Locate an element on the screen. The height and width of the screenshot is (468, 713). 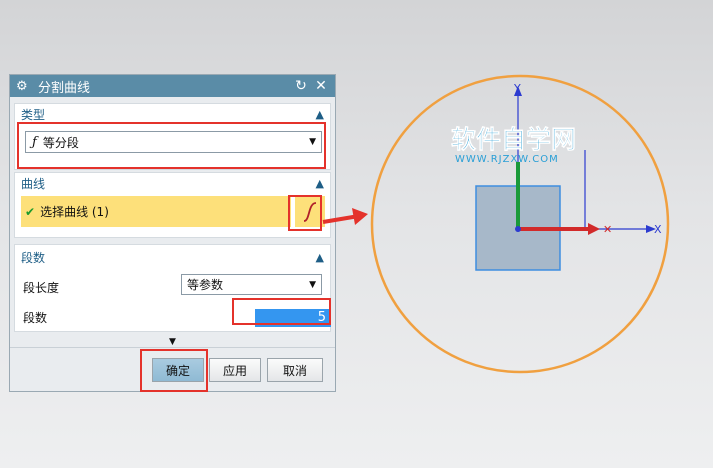
x-cross-icon: ✕ is located at coordinates (607, 229).